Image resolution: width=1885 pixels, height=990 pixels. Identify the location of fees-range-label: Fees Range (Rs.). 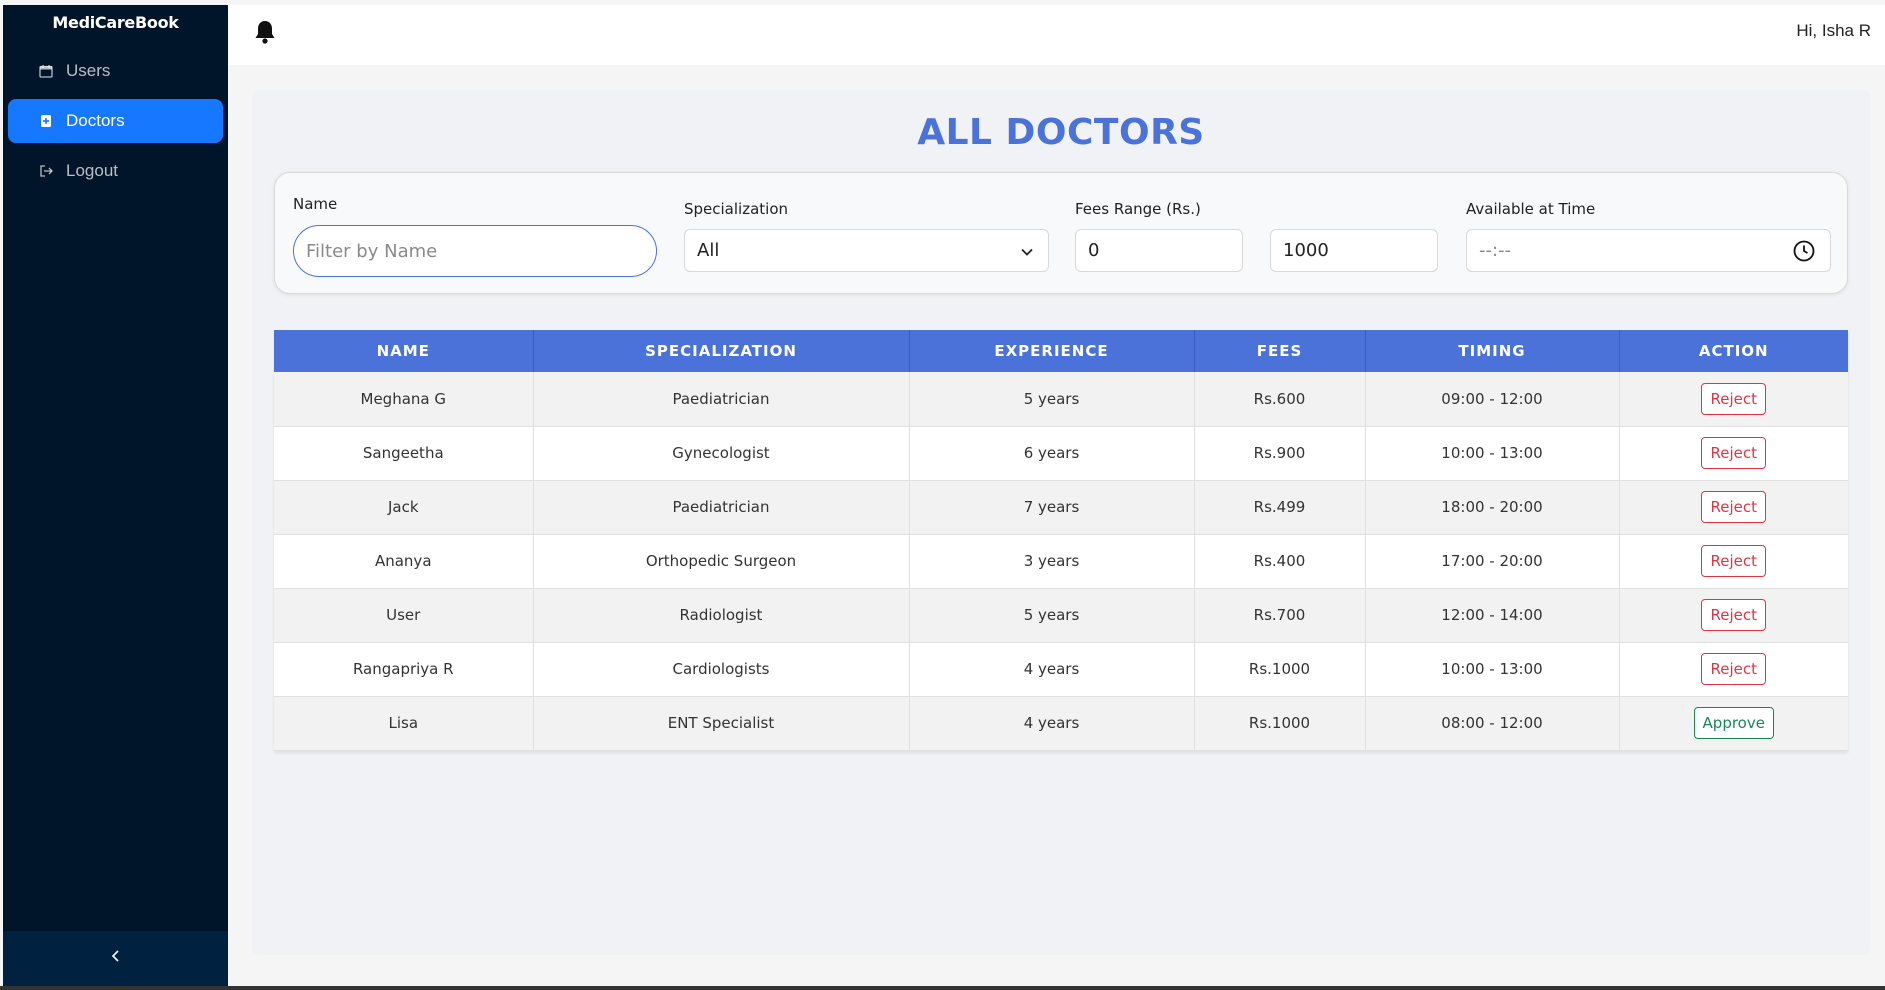
(1138, 209).